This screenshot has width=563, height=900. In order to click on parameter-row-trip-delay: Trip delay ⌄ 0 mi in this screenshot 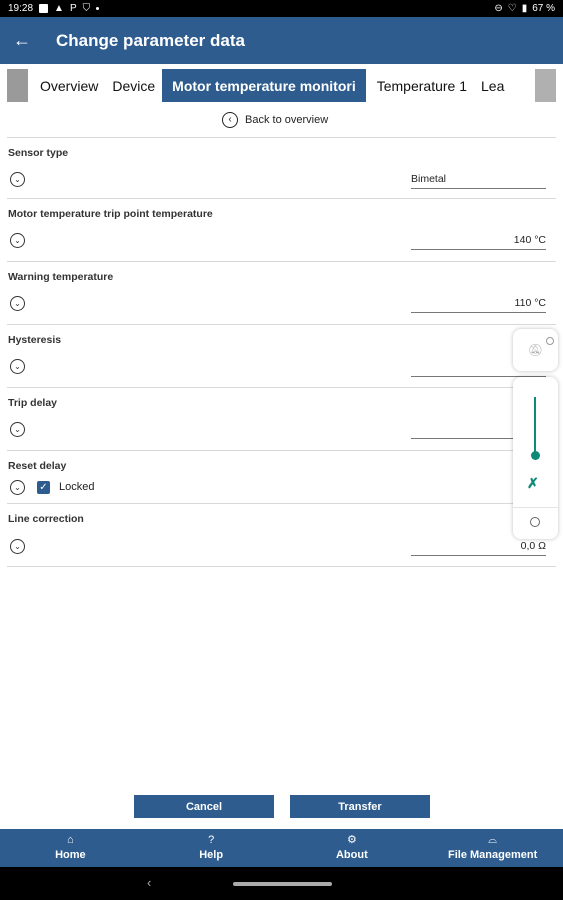, I will do `click(281, 418)`.